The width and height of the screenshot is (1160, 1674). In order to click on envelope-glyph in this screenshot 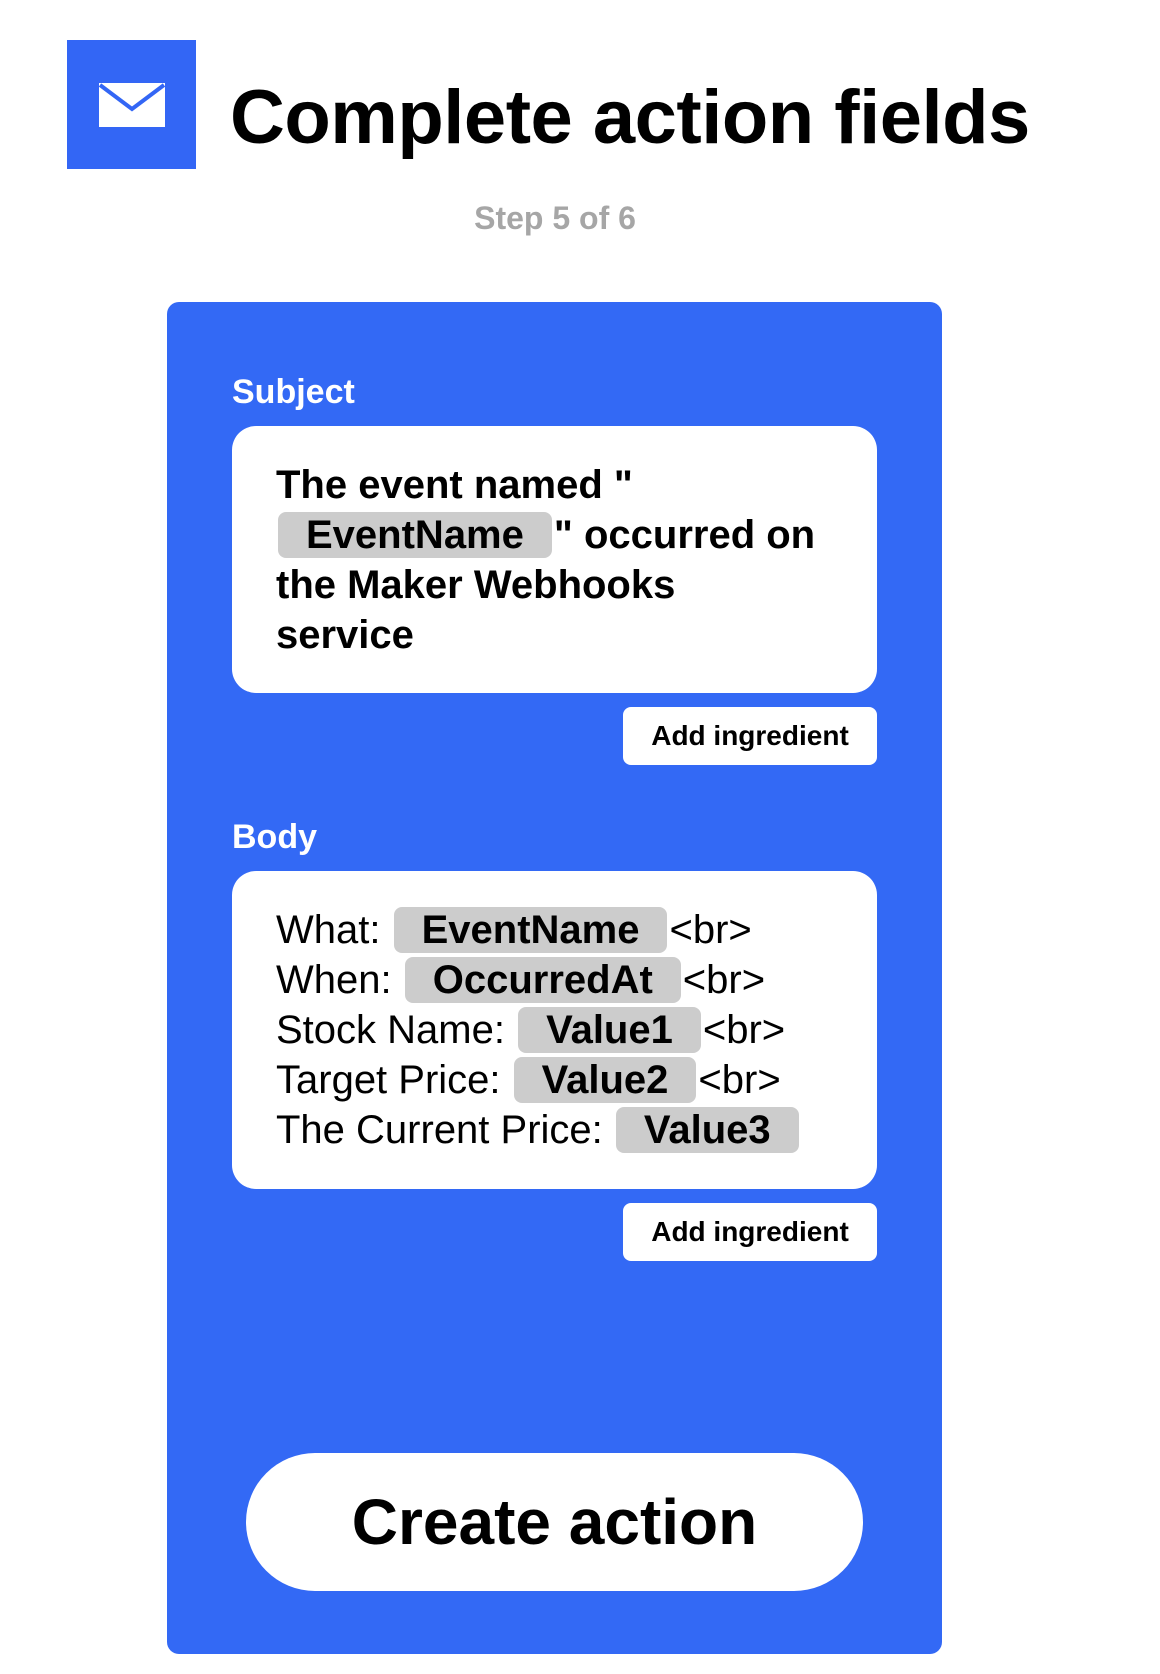, I will do `click(131, 104)`.